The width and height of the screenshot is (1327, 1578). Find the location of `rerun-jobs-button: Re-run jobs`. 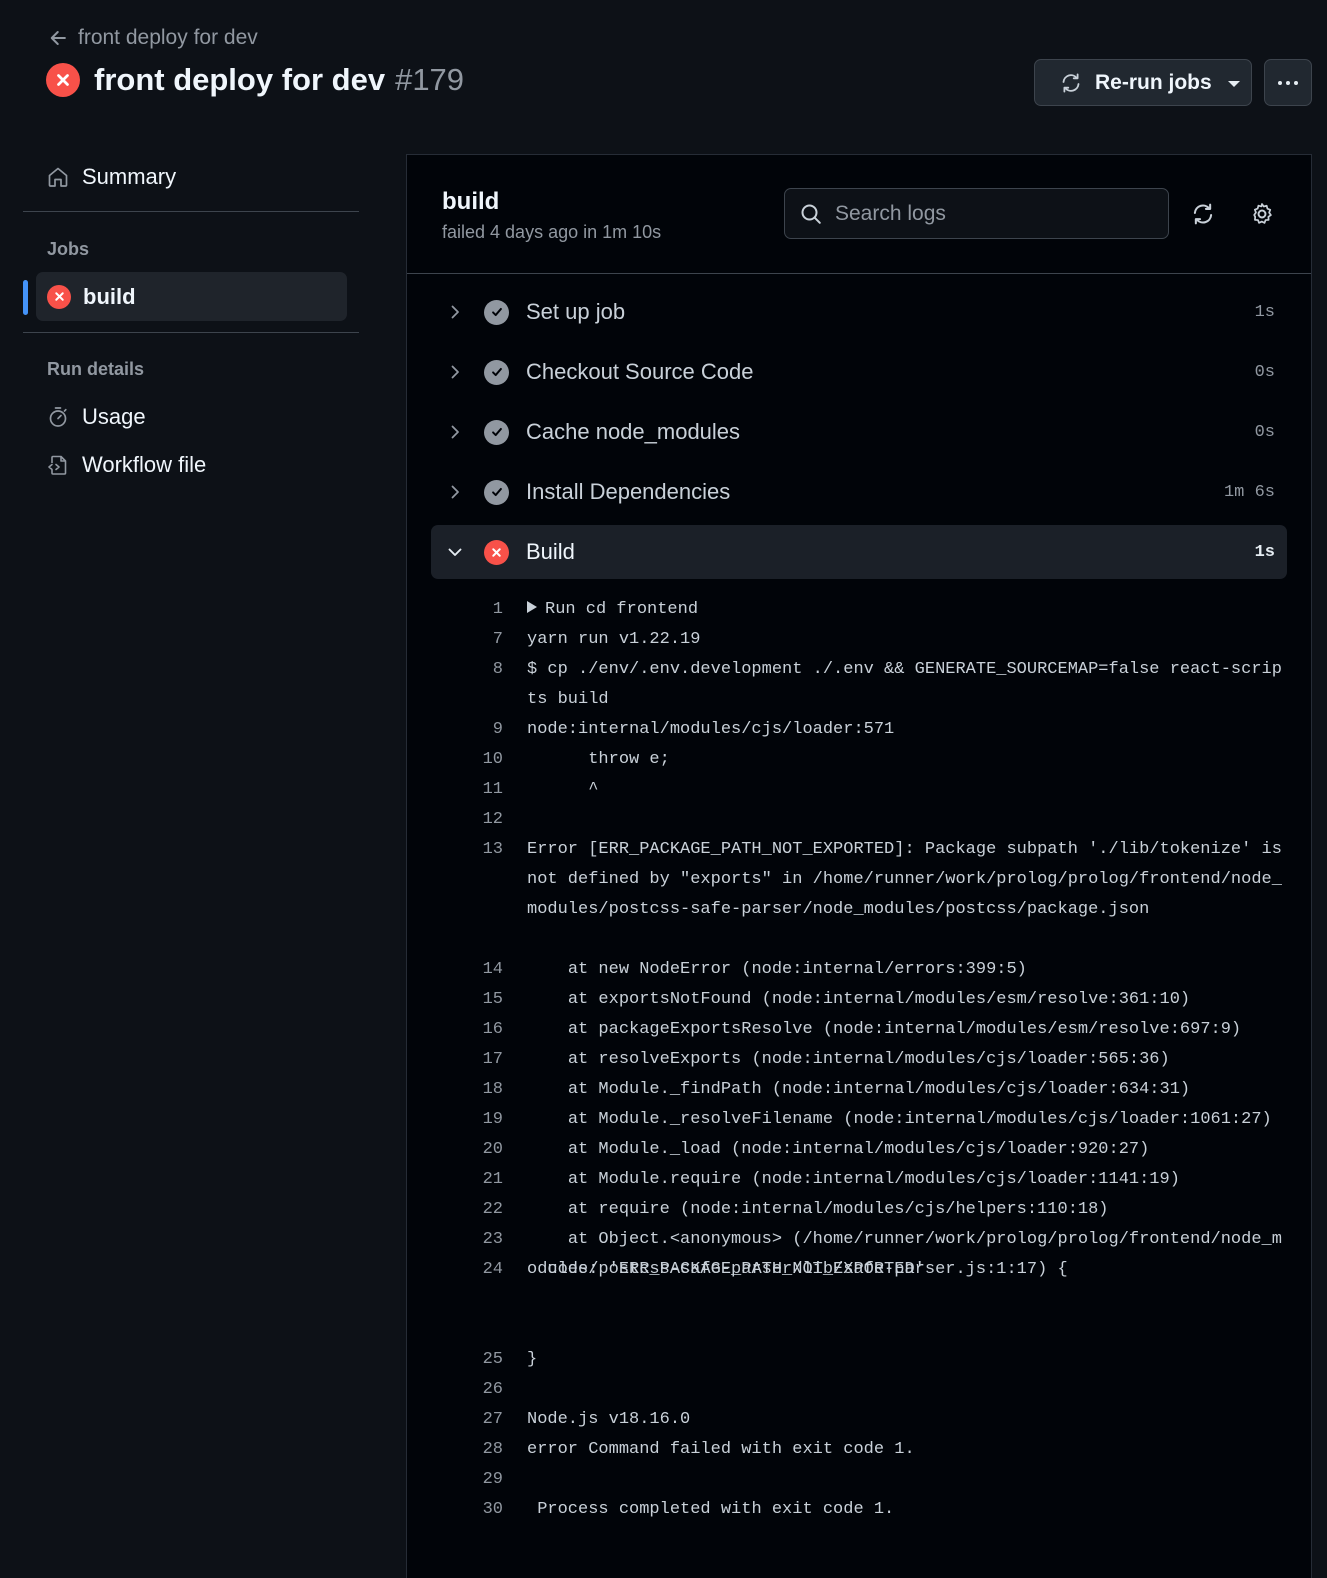

rerun-jobs-button: Re-run jobs is located at coordinates (1143, 82).